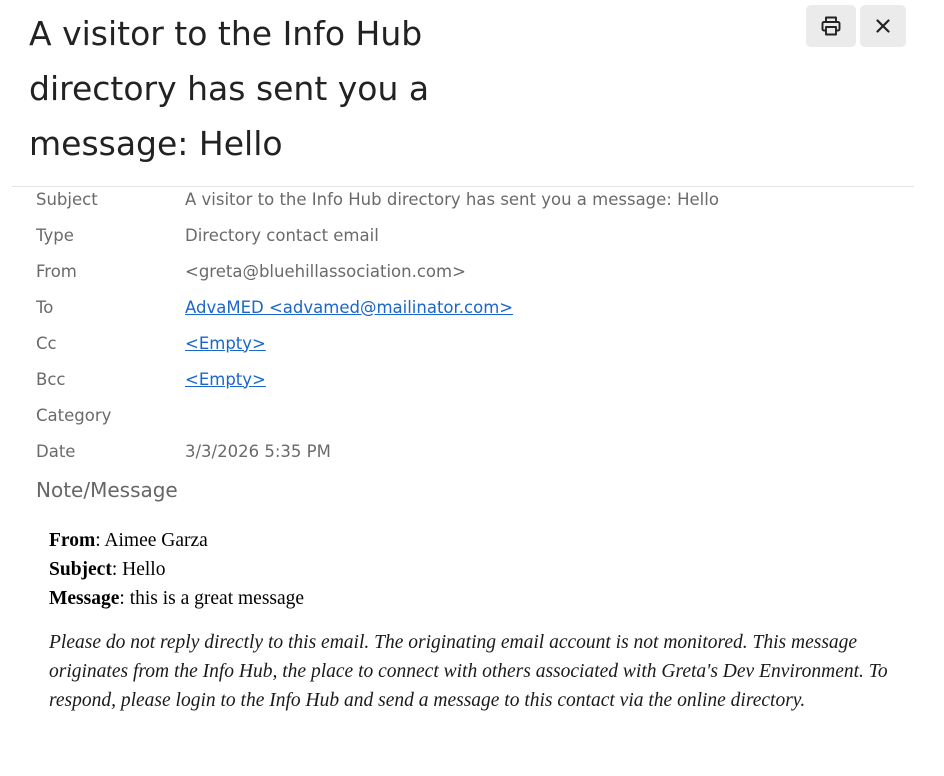  What do you see at coordinates (377, 451) in the screenshot?
I see `property-row-date: Date 3/3/2026 5:35 PM` at bounding box center [377, 451].